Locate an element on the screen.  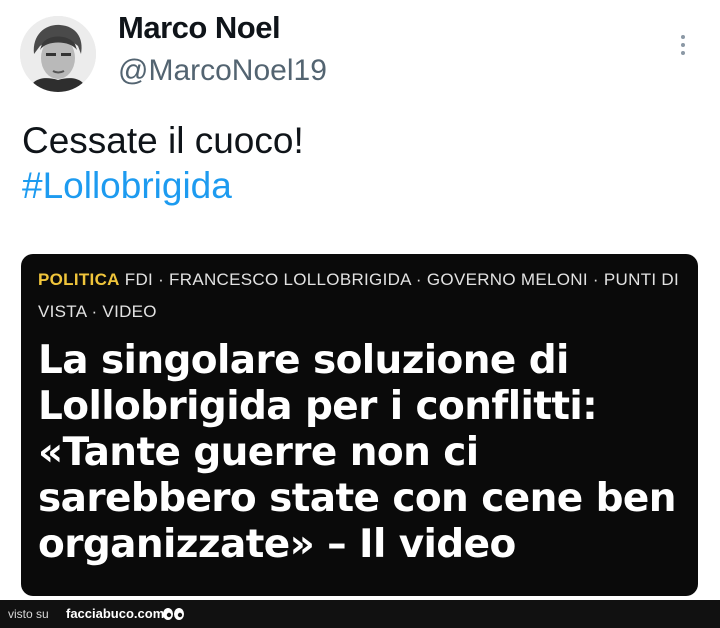
user-handle: @MarcoNoel19 is located at coordinates (222, 71).